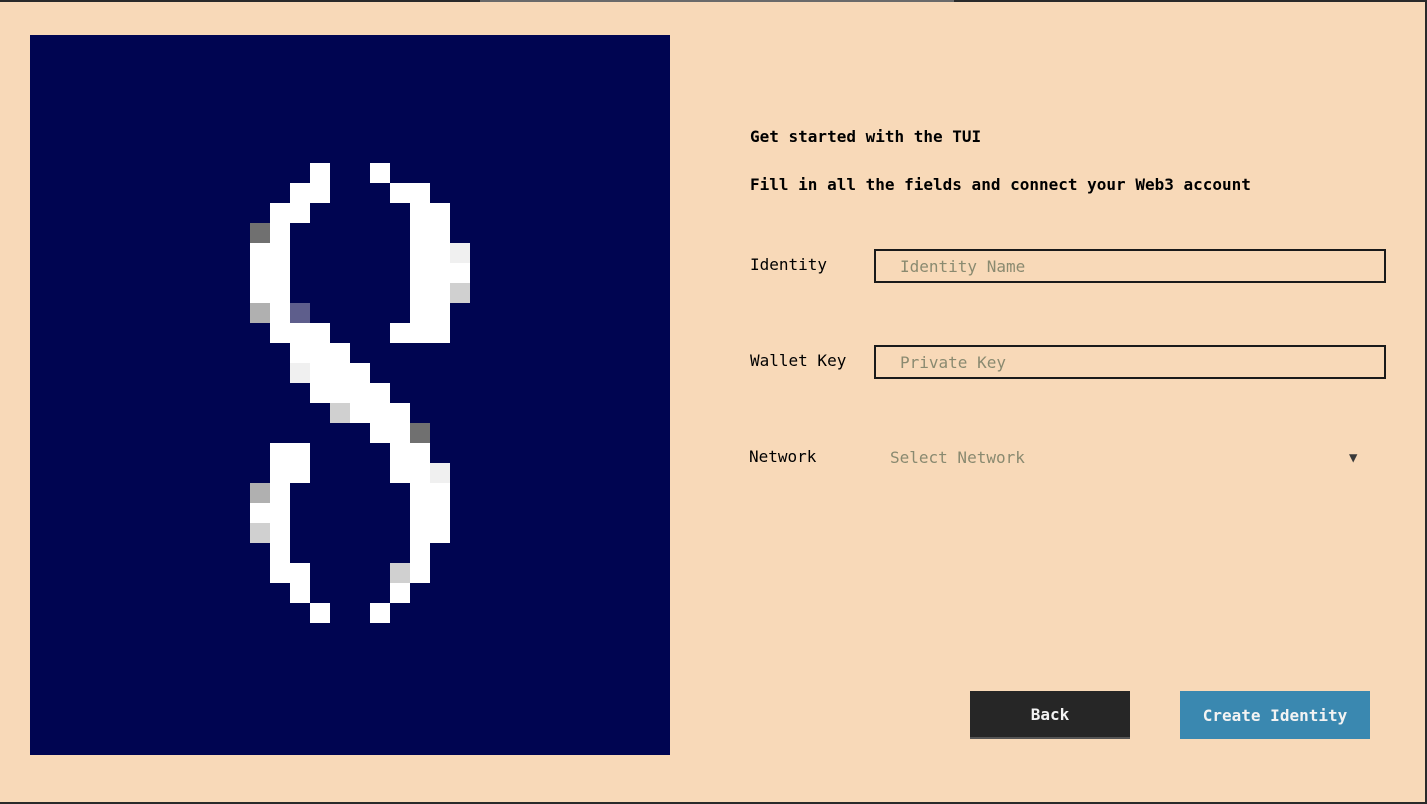  I want to click on identity-name-input, so click(1130, 266).